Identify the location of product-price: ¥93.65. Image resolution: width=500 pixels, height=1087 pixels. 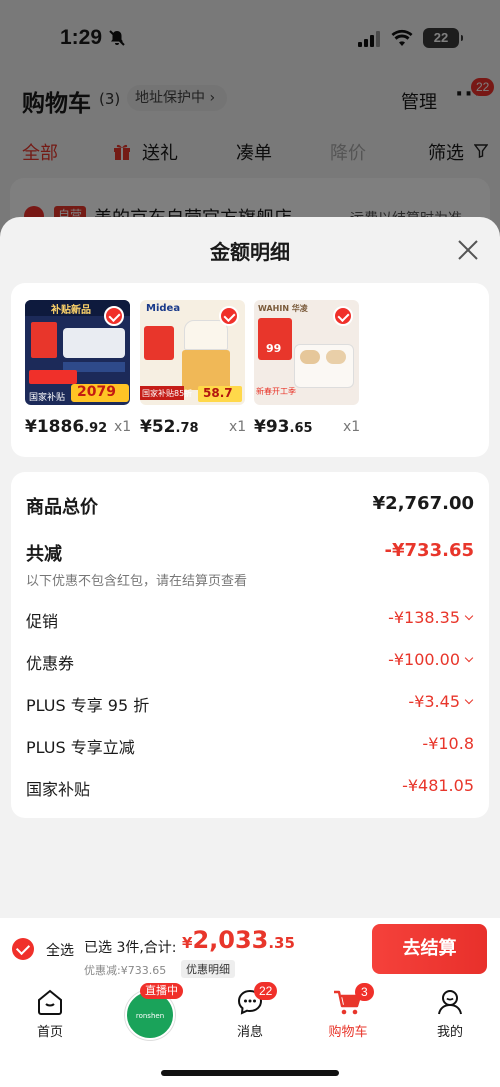
(283, 427).